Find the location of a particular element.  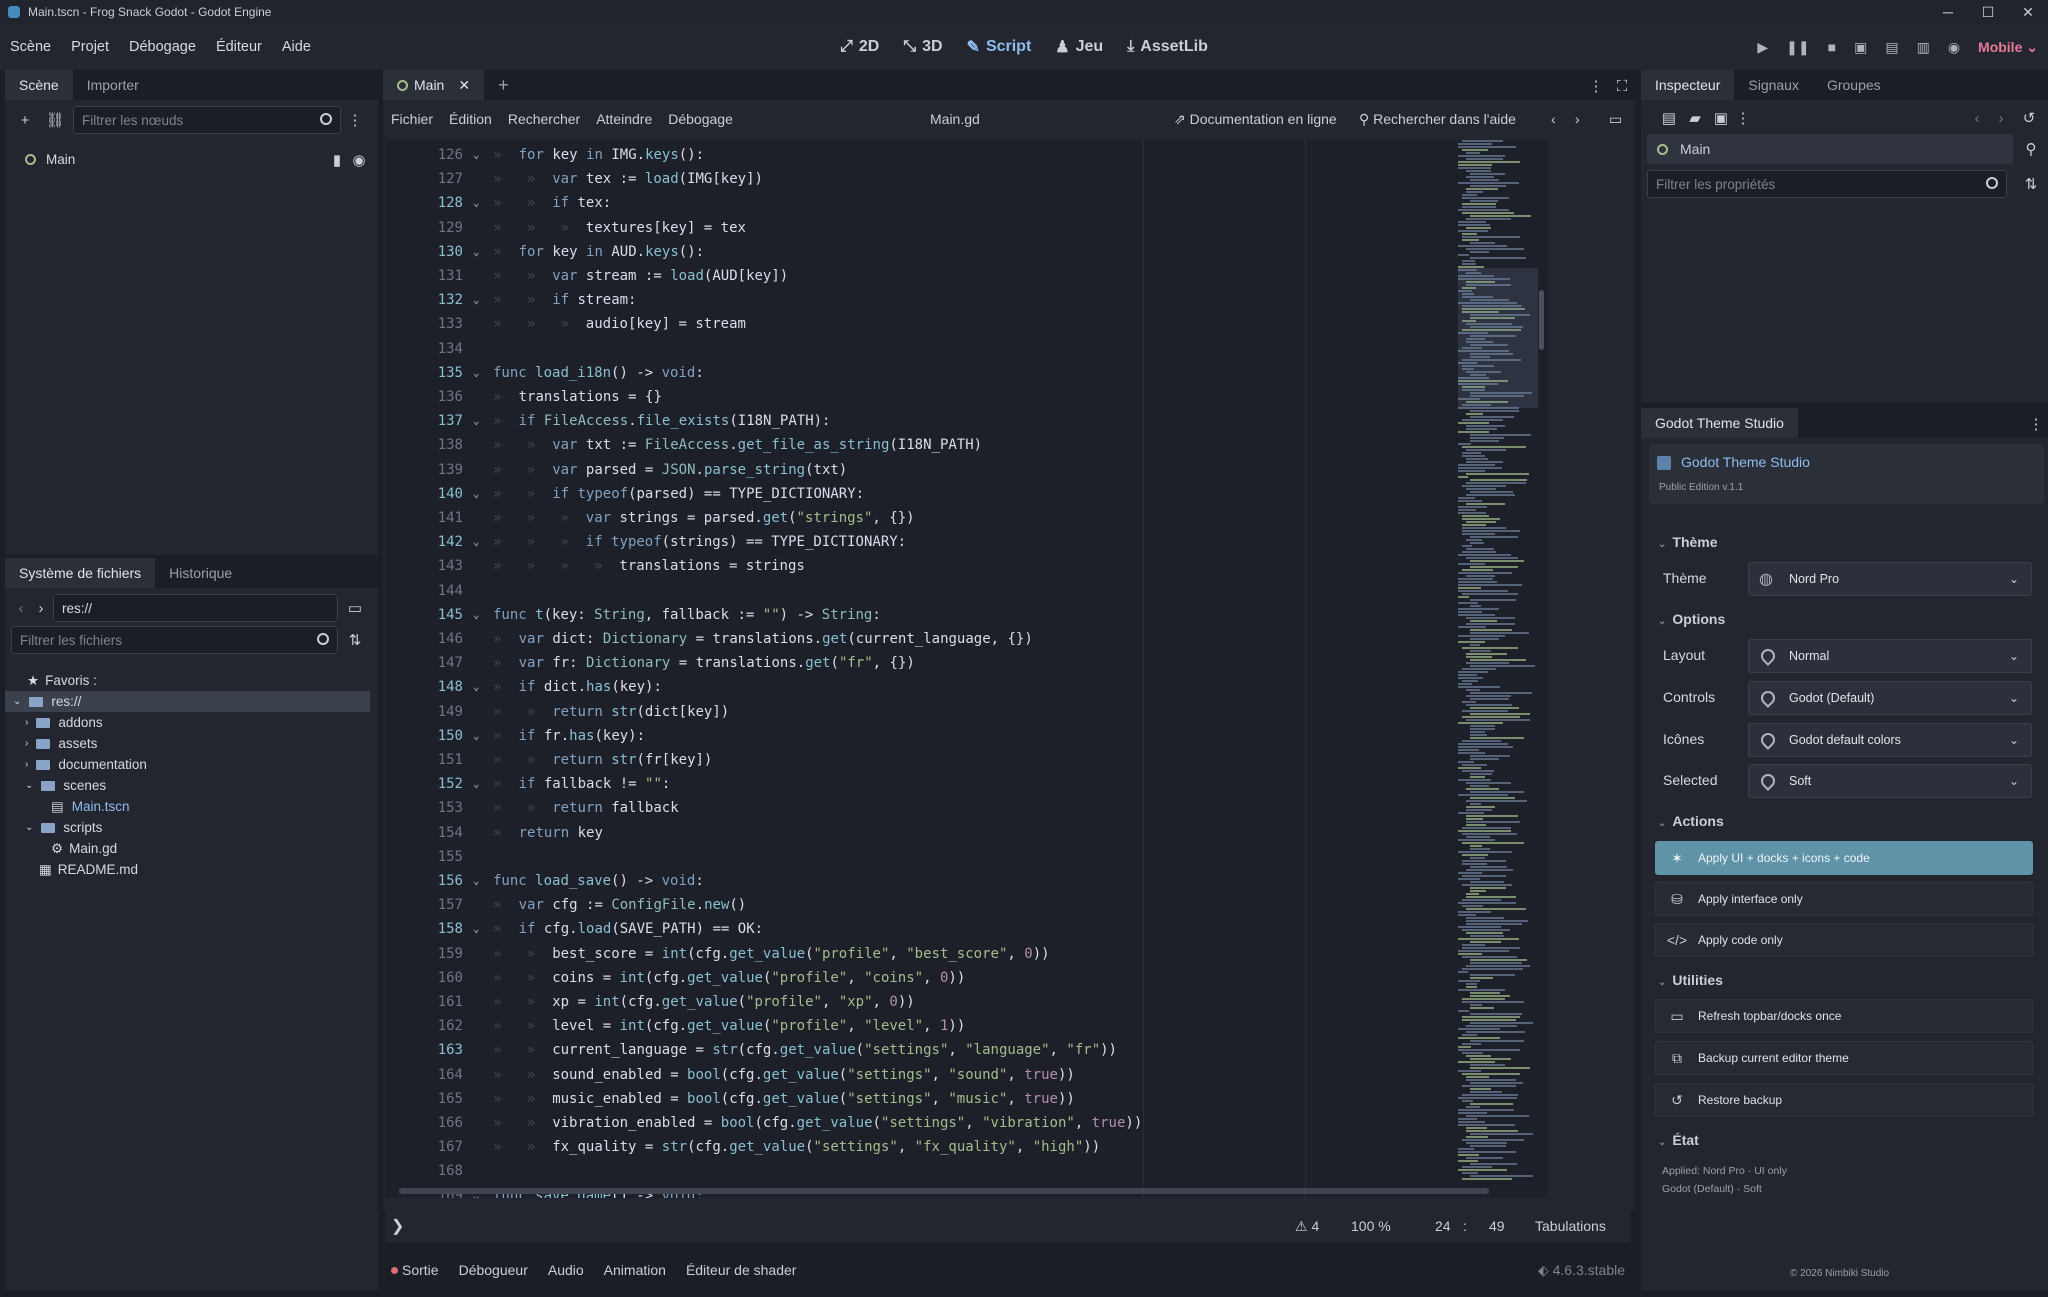

toggle-panel-icon: ❯ is located at coordinates (397, 1226).